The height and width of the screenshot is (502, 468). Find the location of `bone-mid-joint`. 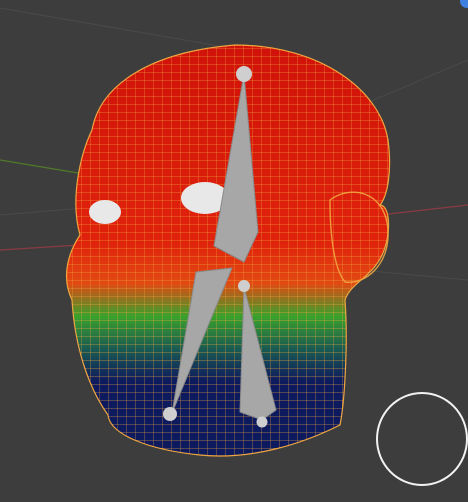

bone-mid-joint is located at coordinates (244, 286).